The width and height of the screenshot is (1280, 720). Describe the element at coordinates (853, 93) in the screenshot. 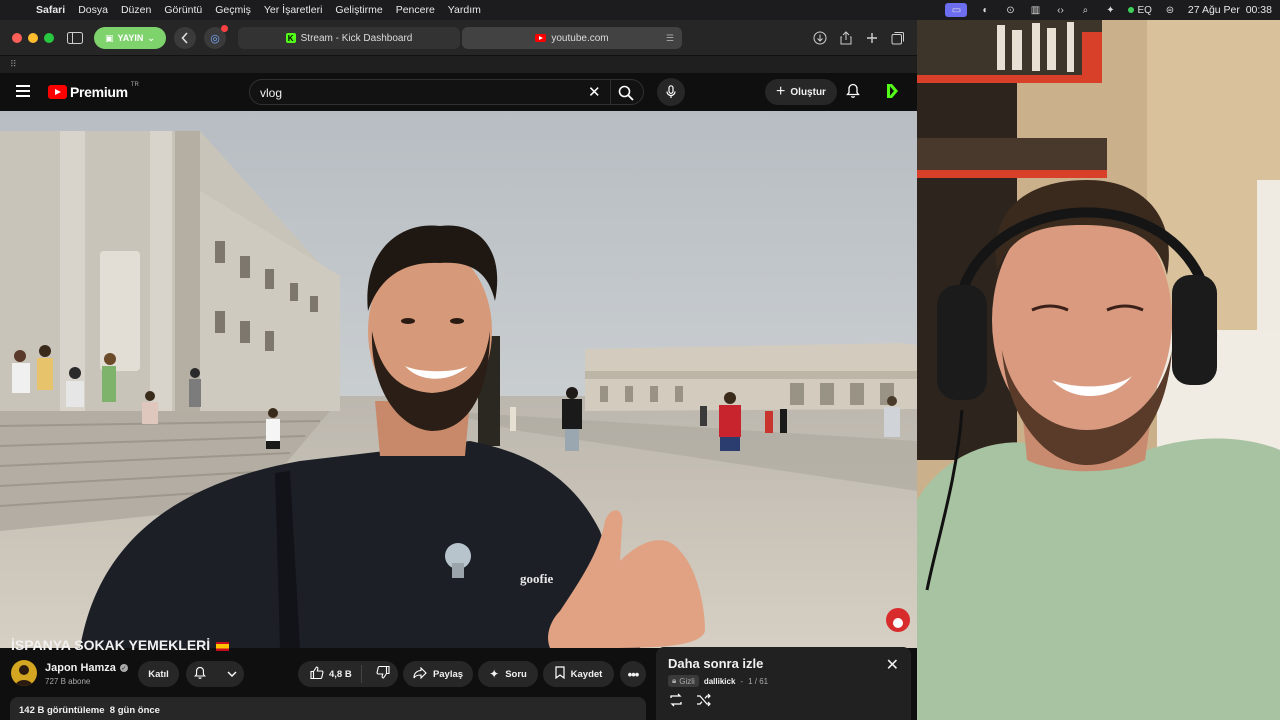

I see `notifications-bell-icon` at that location.